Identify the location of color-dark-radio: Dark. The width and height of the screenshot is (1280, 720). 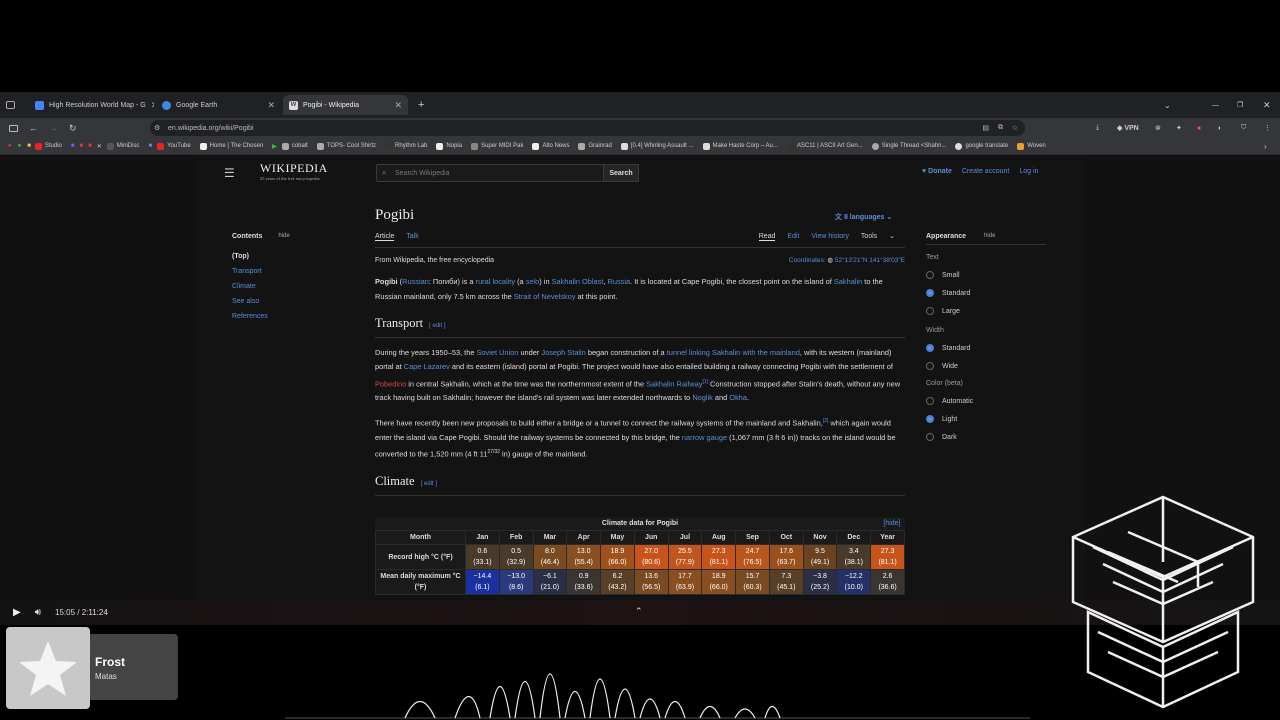
(986, 437).